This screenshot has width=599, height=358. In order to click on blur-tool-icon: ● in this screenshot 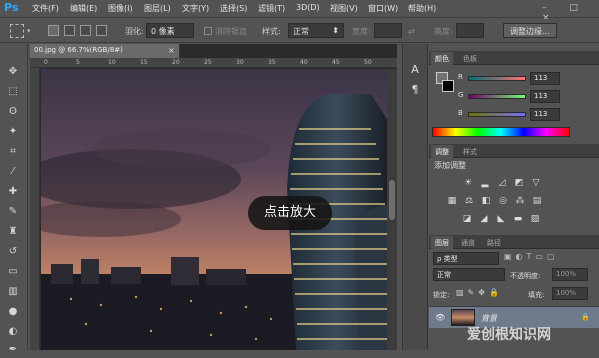, I will do `click(13, 312)`.